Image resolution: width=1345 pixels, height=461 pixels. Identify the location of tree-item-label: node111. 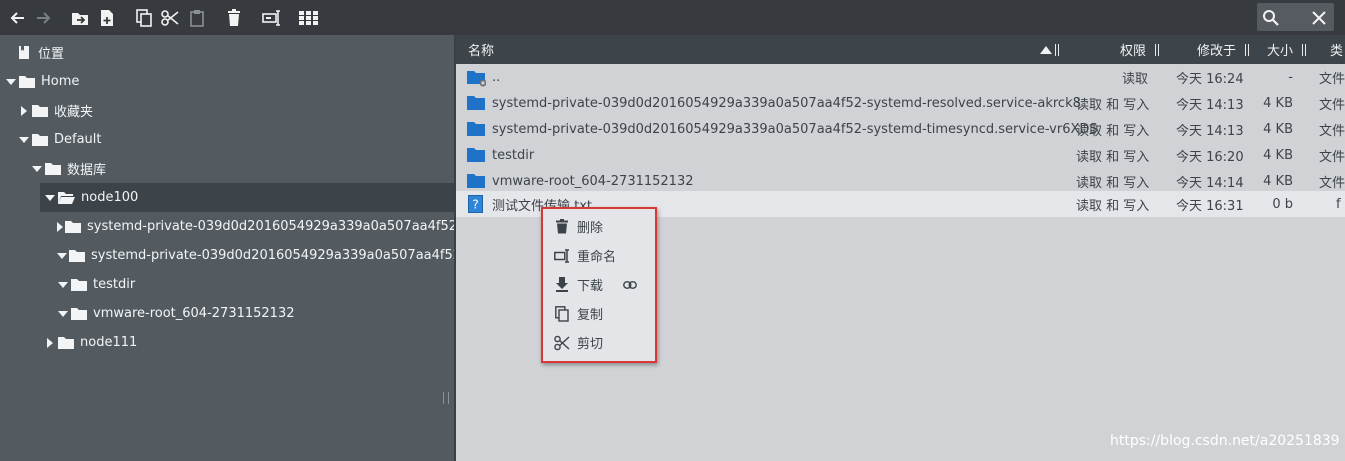
(109, 342).